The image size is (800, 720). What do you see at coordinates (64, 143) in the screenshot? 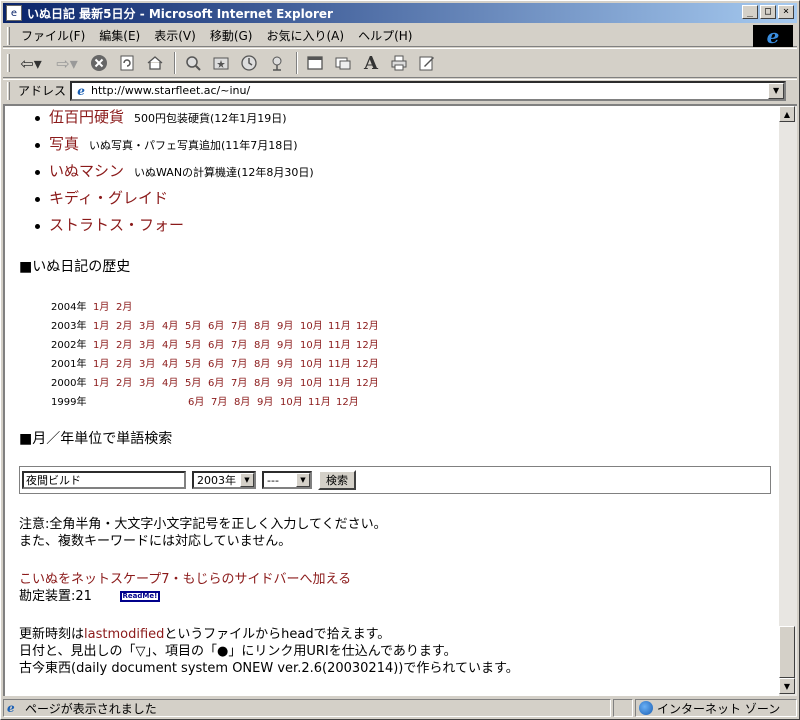
I see `link-photo: 写真` at bounding box center [64, 143].